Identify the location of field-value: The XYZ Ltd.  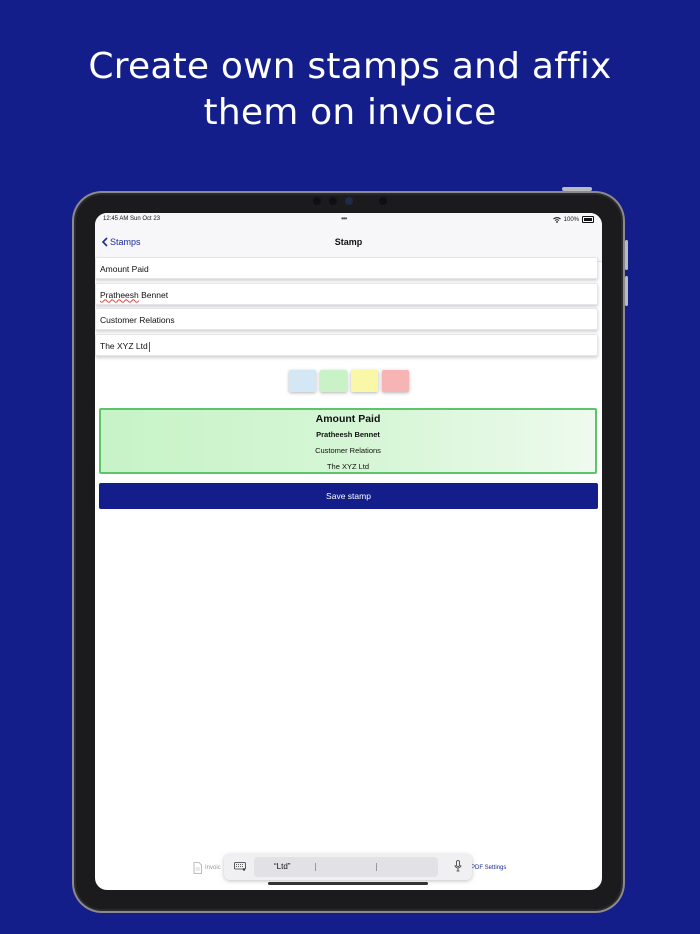
(124, 345).